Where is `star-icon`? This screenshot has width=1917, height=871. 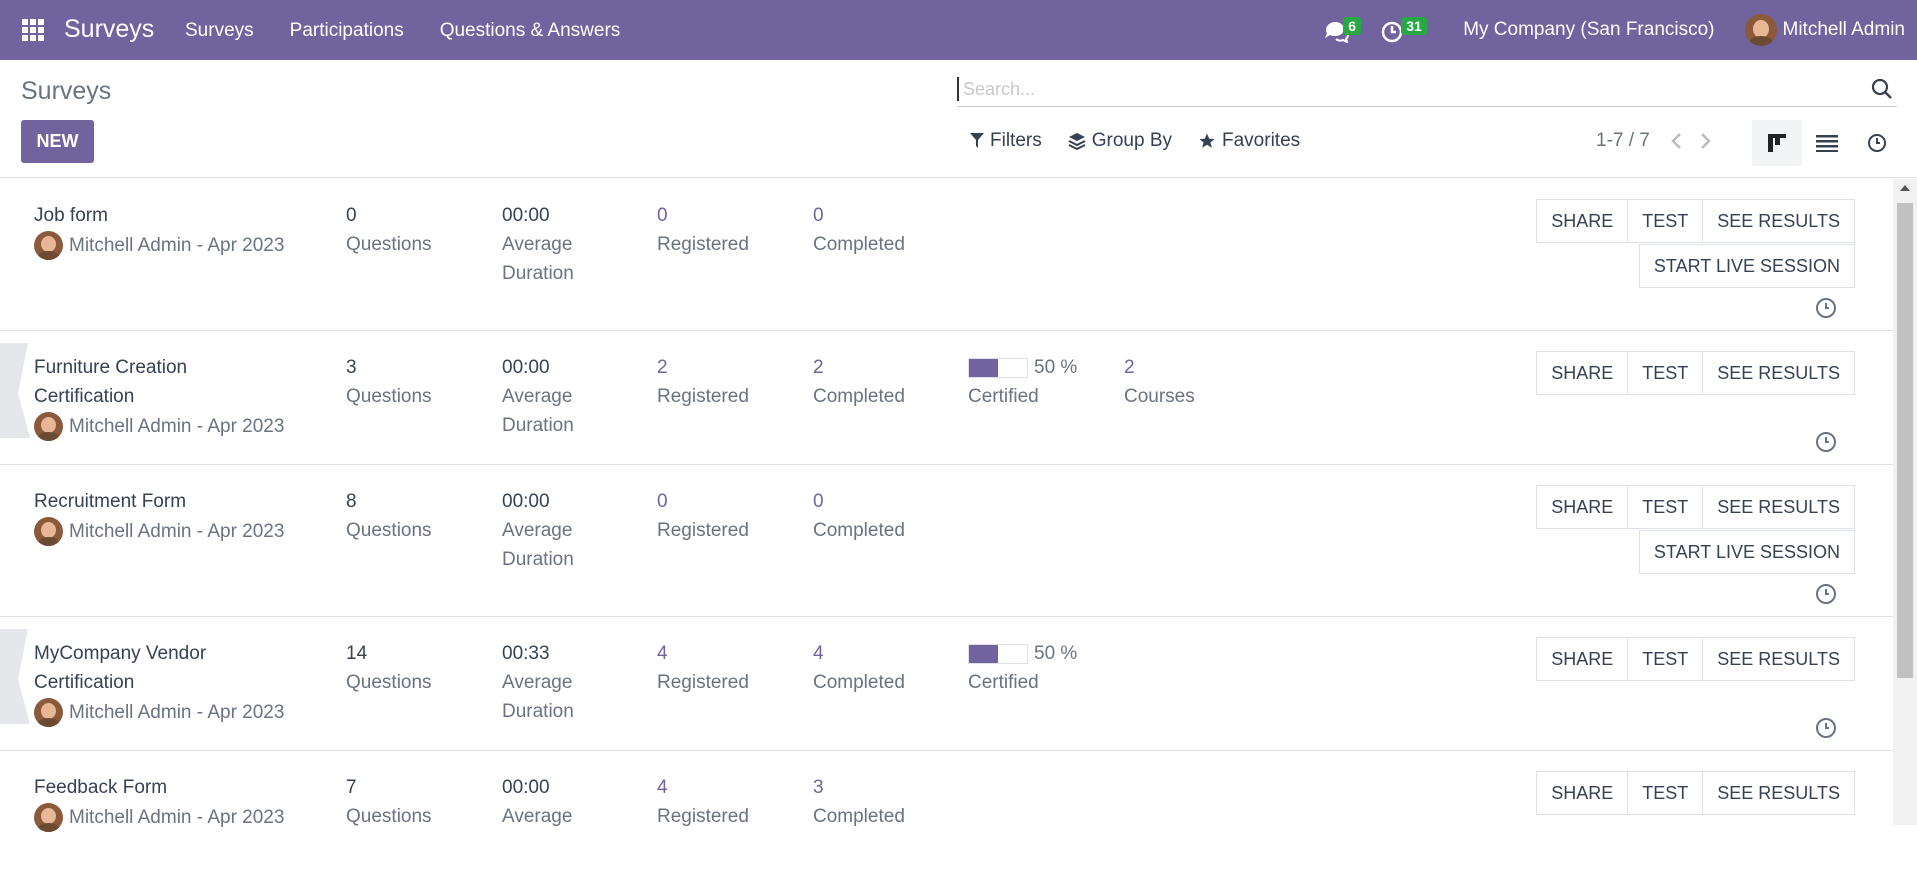
star-icon is located at coordinates (1207, 140).